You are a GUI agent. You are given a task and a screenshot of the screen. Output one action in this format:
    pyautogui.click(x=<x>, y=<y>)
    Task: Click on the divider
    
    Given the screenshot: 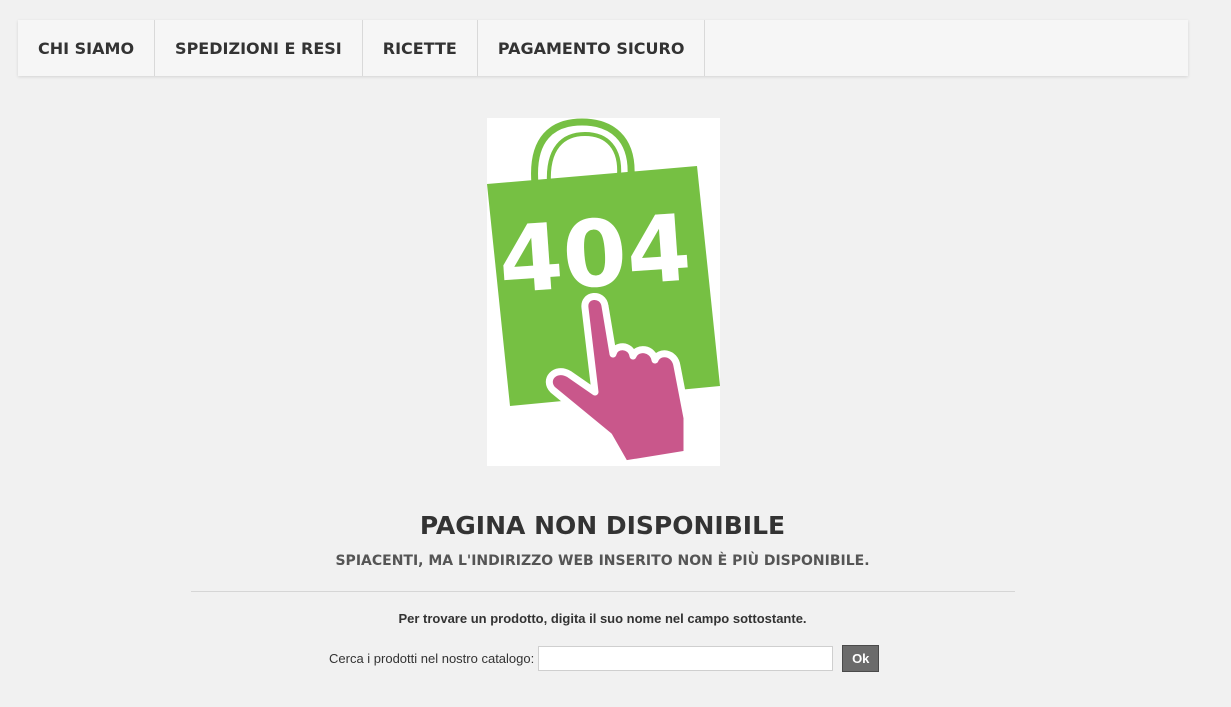 What is the action you would take?
    pyautogui.click(x=603, y=591)
    